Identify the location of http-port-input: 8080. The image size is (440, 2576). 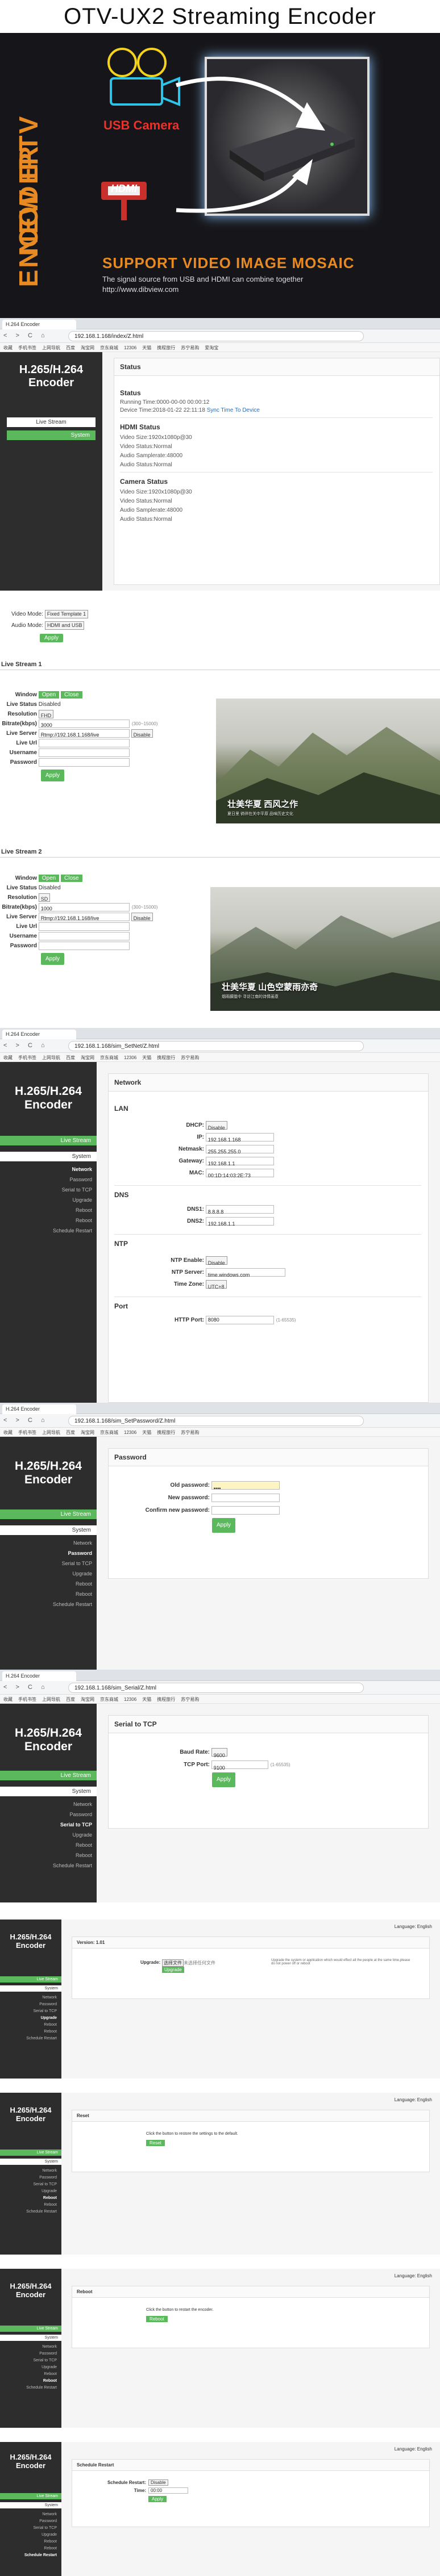
(239, 1320).